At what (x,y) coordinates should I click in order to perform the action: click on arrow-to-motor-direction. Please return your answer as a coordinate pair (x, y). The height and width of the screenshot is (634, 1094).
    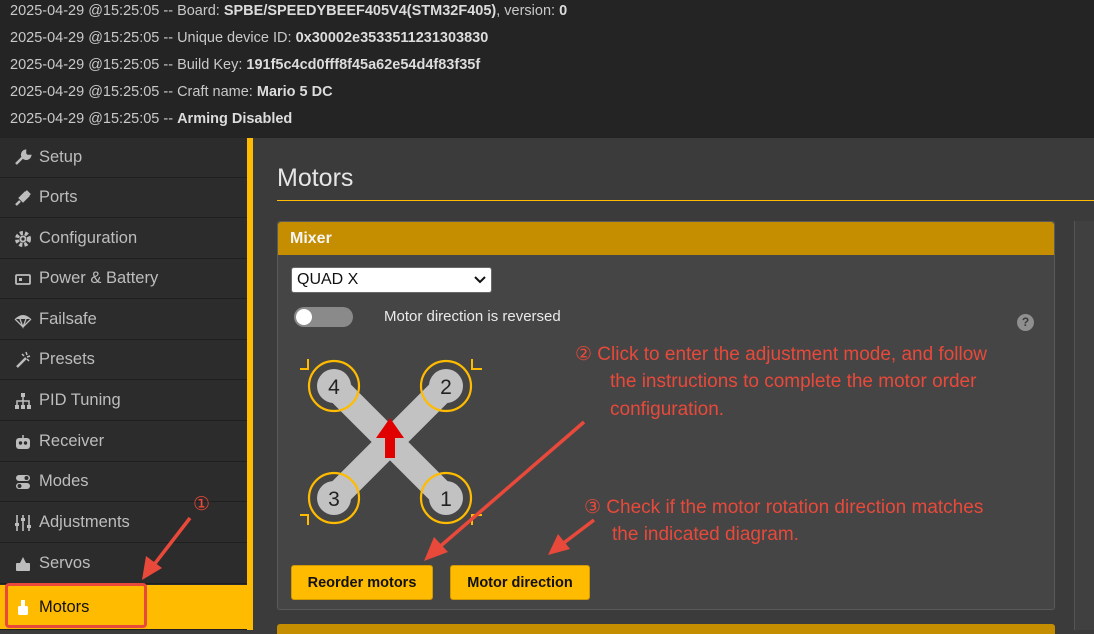
    Looking at the image, I should click on (572, 536).